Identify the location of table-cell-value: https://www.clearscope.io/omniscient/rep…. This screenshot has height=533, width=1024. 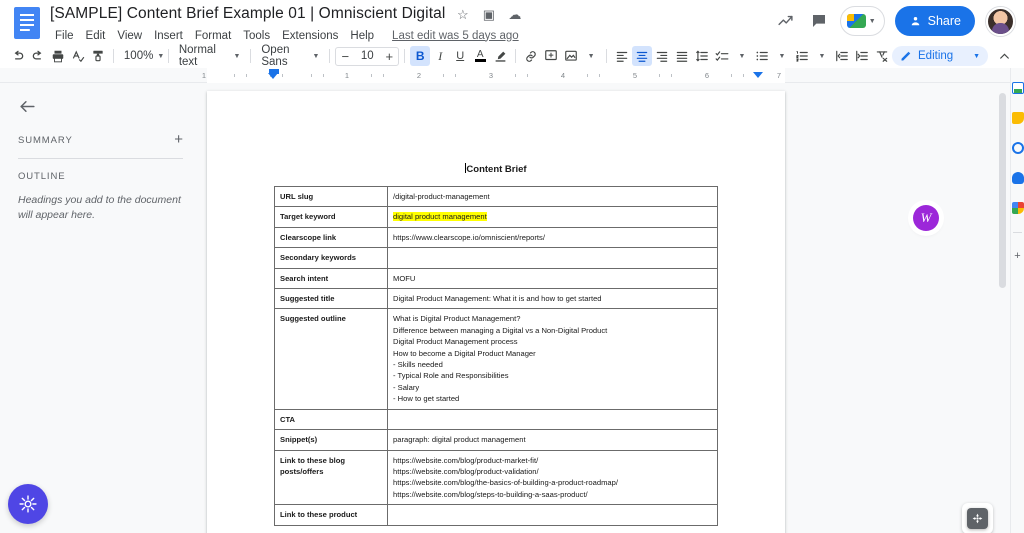
(552, 237).